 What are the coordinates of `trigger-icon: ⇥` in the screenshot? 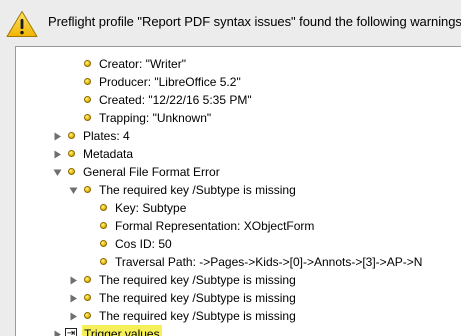 It's located at (71, 332).